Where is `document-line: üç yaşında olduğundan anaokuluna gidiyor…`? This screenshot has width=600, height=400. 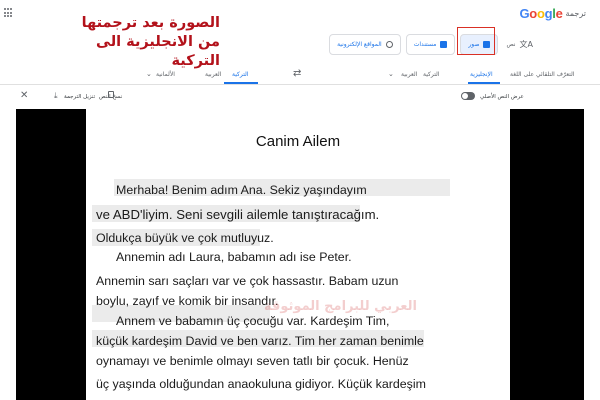
document-line: üç yaşında olduğundan anaokuluna gidiyor… is located at coordinates (261, 384).